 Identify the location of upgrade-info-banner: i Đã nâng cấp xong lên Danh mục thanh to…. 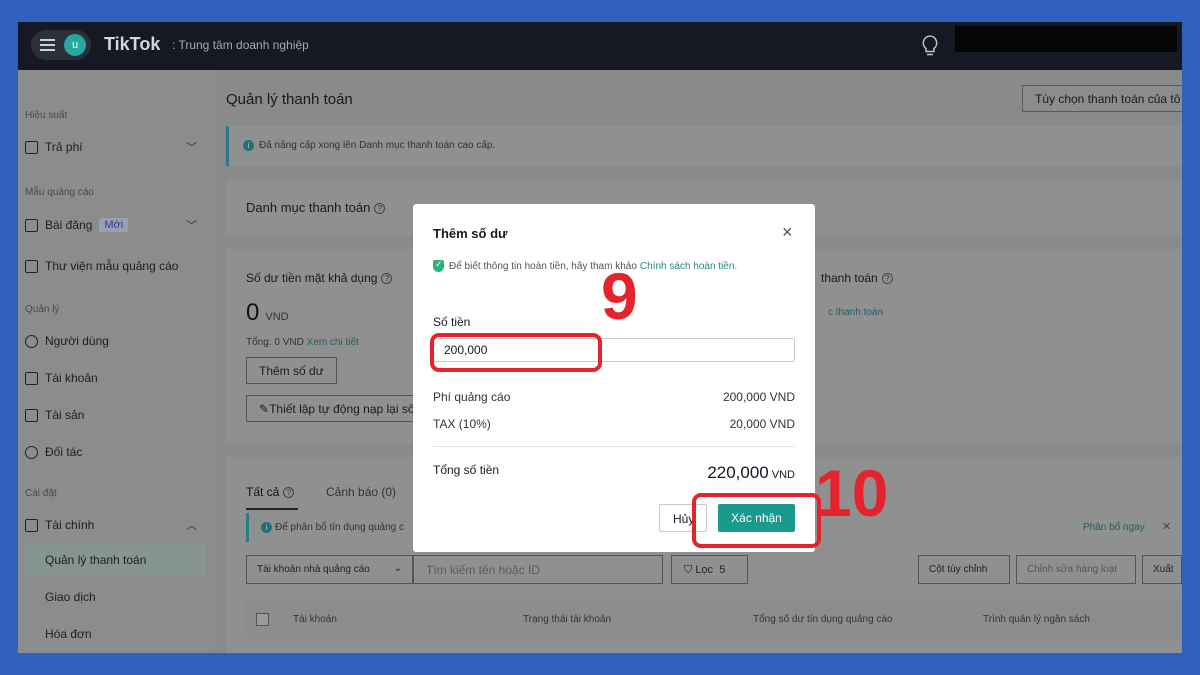
(704, 146).